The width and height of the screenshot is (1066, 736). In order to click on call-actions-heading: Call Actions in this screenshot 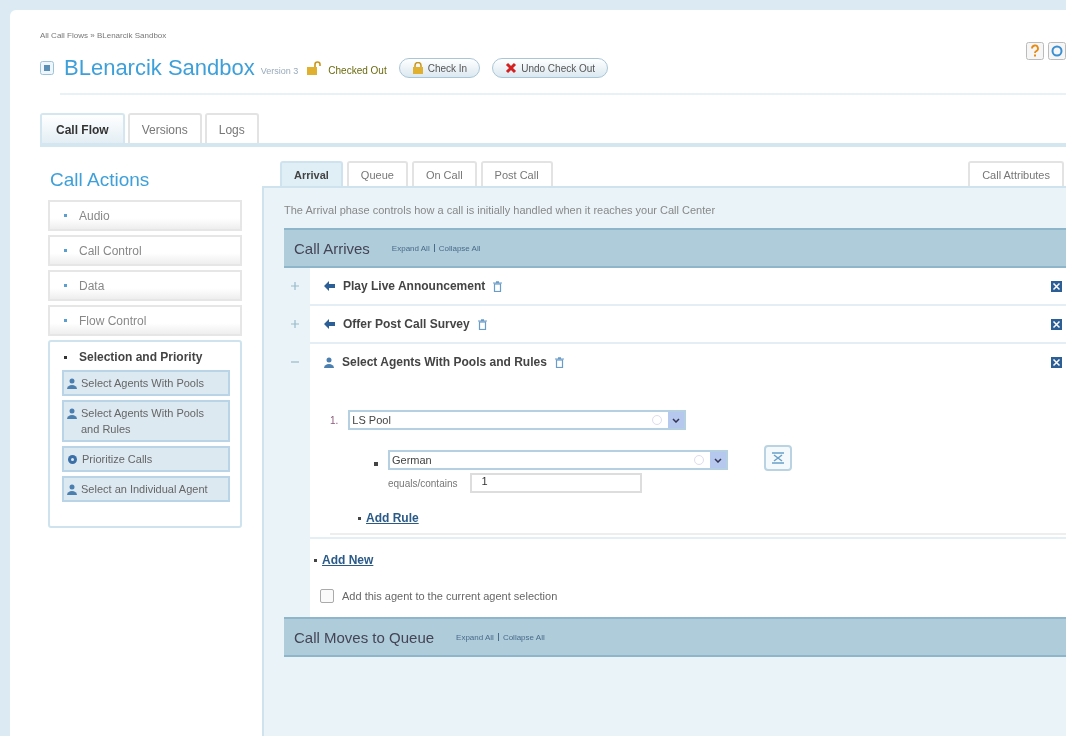, I will do `click(100, 180)`.